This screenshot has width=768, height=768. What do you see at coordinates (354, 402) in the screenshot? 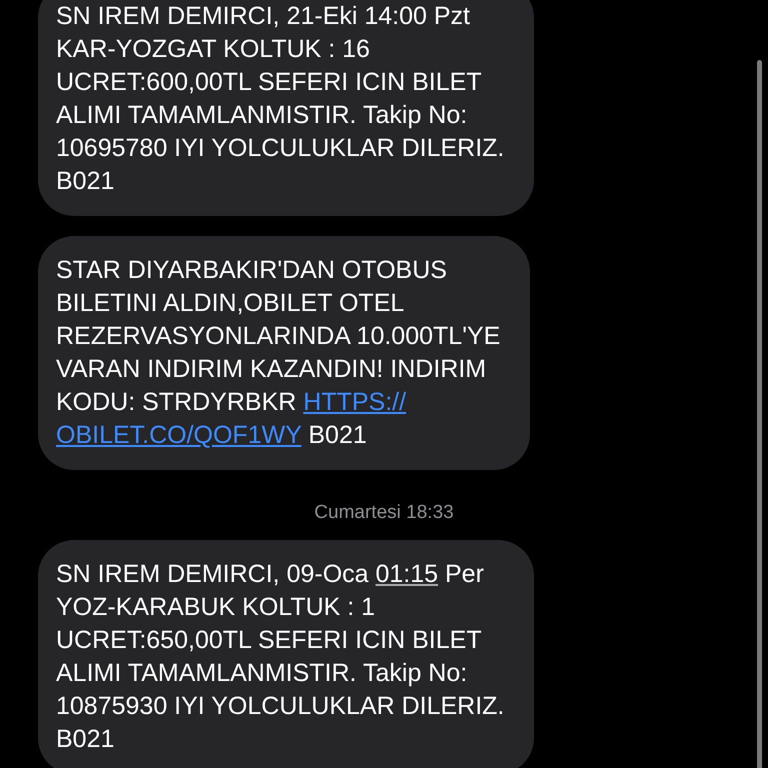
I see `url-link: HTTPS://` at bounding box center [354, 402].